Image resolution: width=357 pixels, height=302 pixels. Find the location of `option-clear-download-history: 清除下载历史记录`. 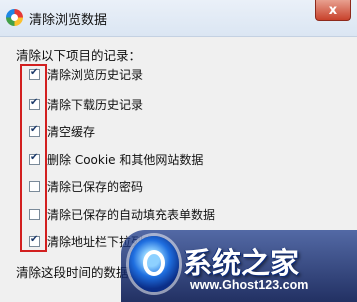

option-clear-download-history: 清除下载历史记录 is located at coordinates (86, 104).